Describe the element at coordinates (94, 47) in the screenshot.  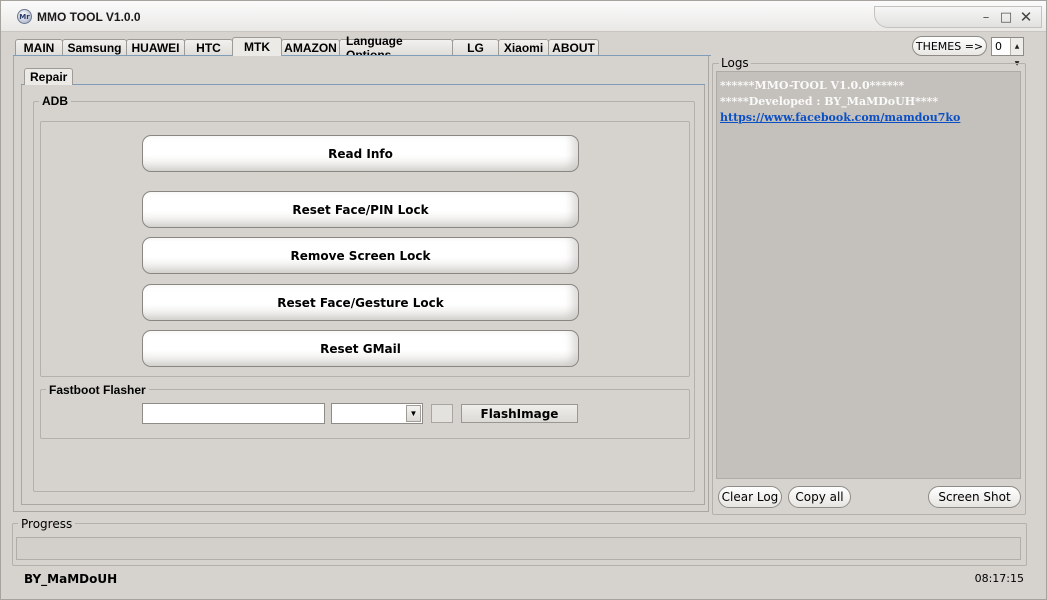
I see `tab-samsung: Samsung` at that location.